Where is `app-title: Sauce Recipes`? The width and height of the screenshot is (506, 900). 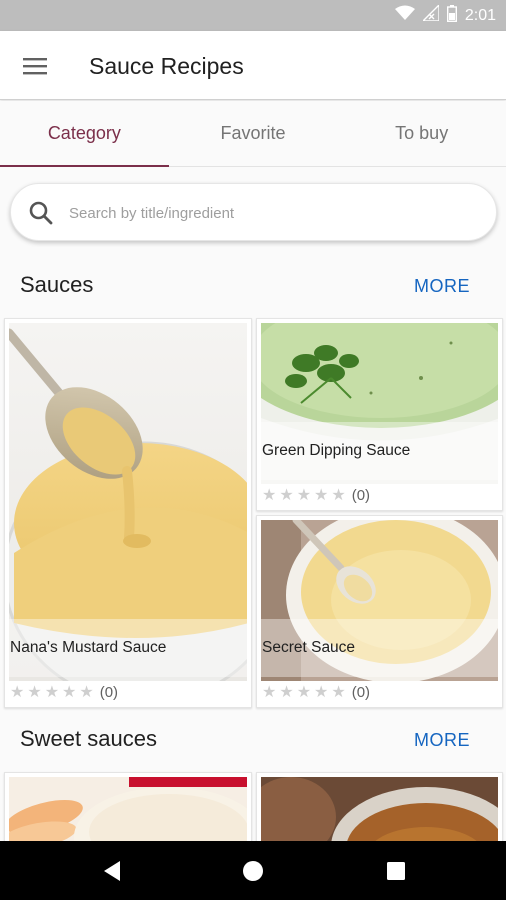
app-title: Sauce Recipes is located at coordinates (166, 66).